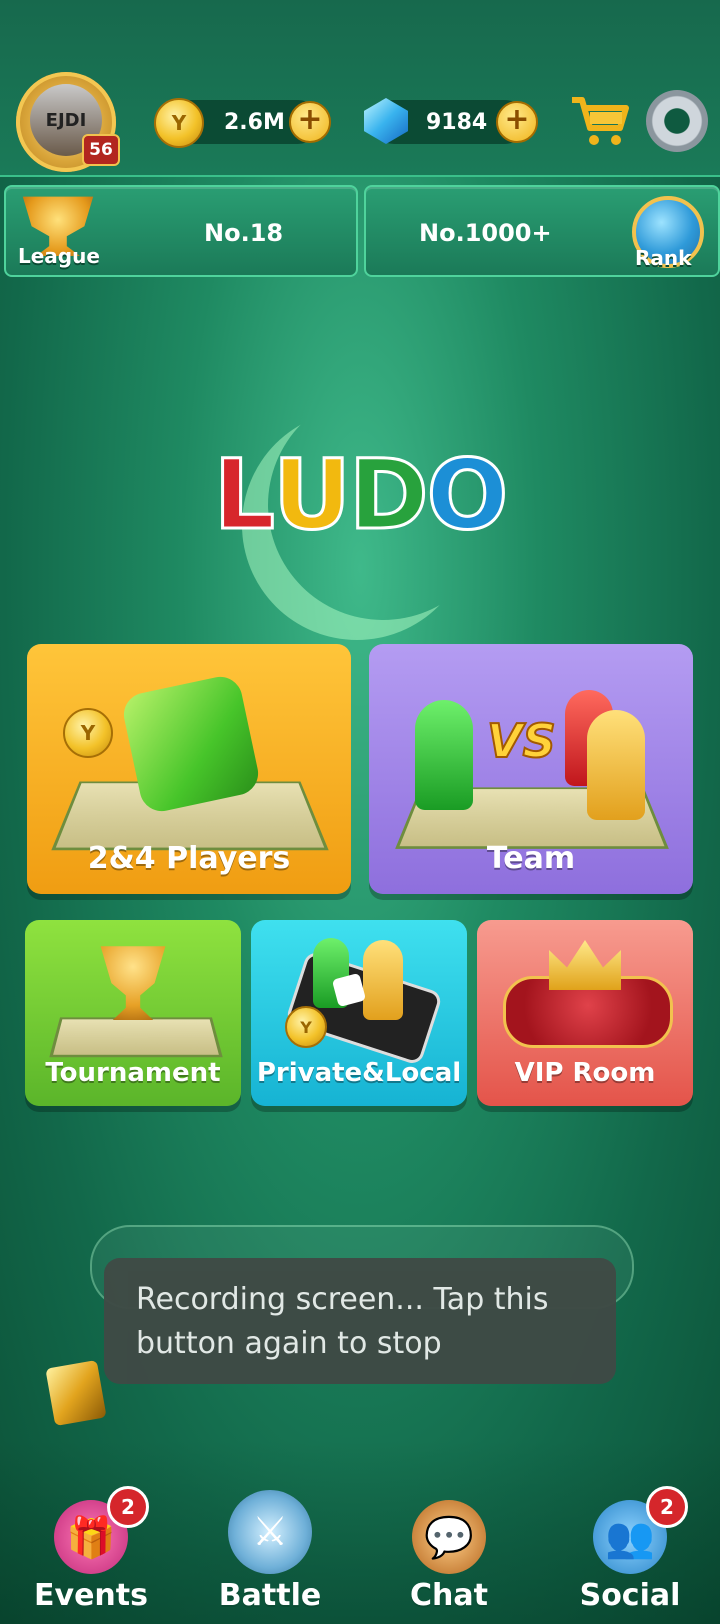  I want to click on add-gems-button: +, so click(517, 122).